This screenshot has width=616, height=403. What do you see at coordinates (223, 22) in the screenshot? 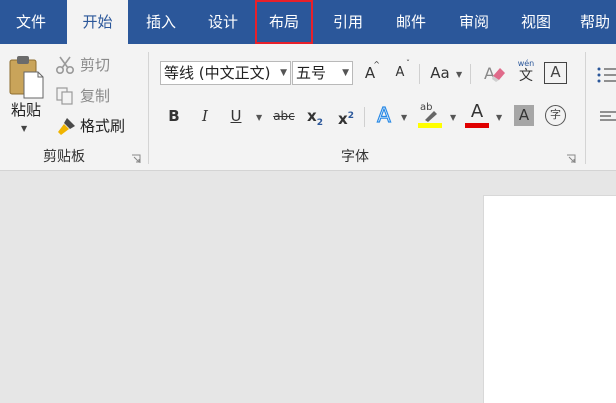
I see `tab-design: 设计` at bounding box center [223, 22].